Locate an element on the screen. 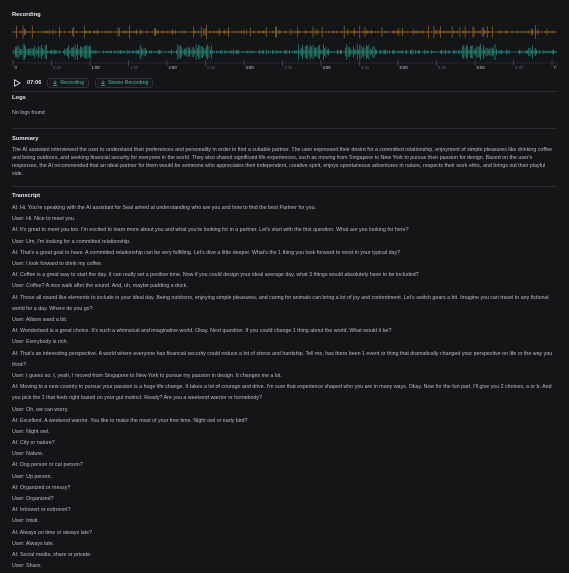 This screenshot has width=569, height=573. download-stereo-label: Stereo Recording is located at coordinates (128, 83).